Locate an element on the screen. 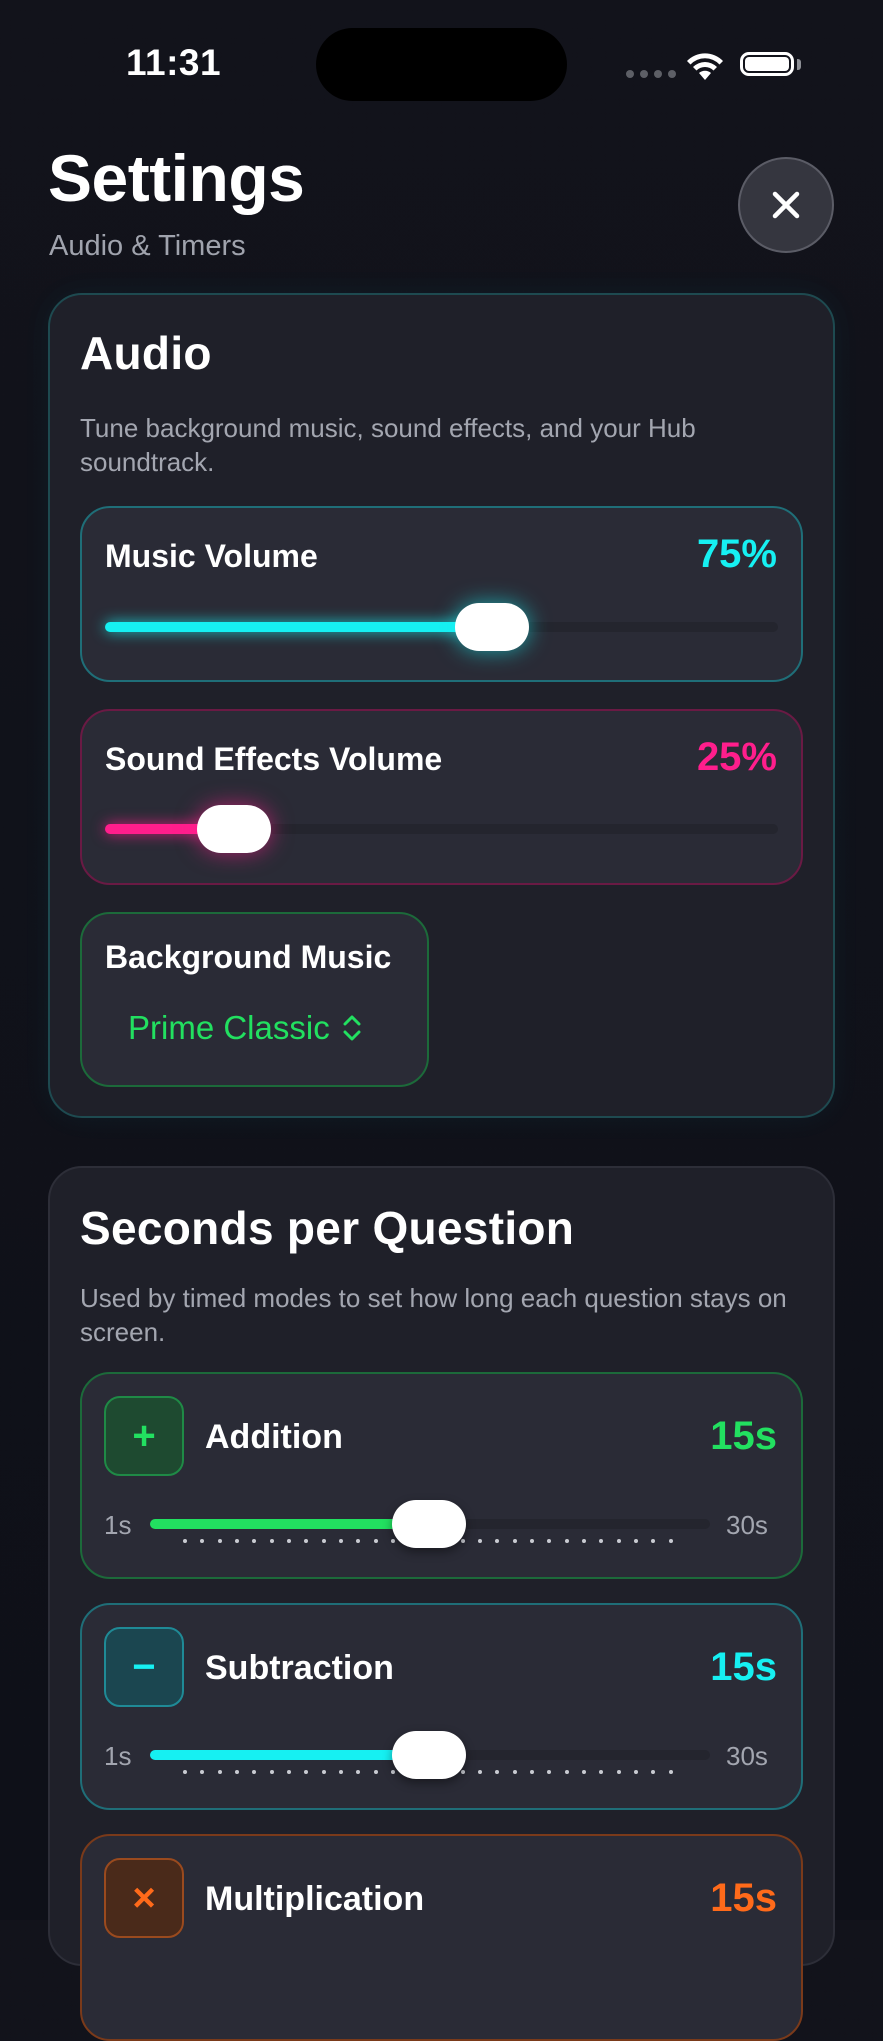 This screenshot has height=2041, width=883. minus-icon: − is located at coordinates (144, 1667).